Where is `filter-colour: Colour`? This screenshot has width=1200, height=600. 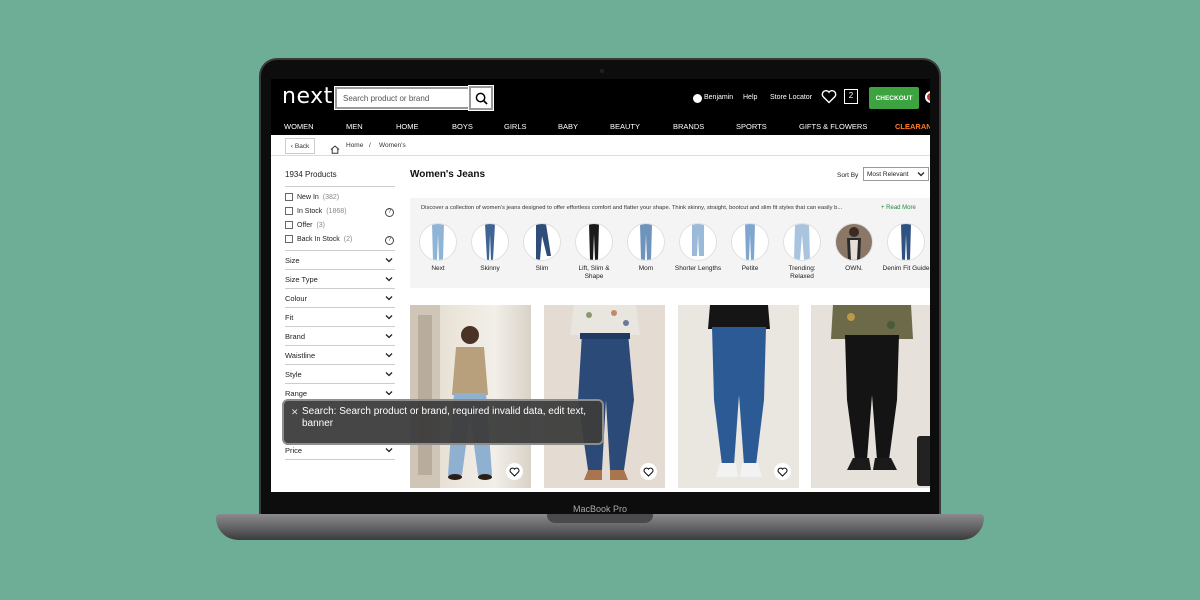
filter-colour: Colour is located at coordinates (340, 298).